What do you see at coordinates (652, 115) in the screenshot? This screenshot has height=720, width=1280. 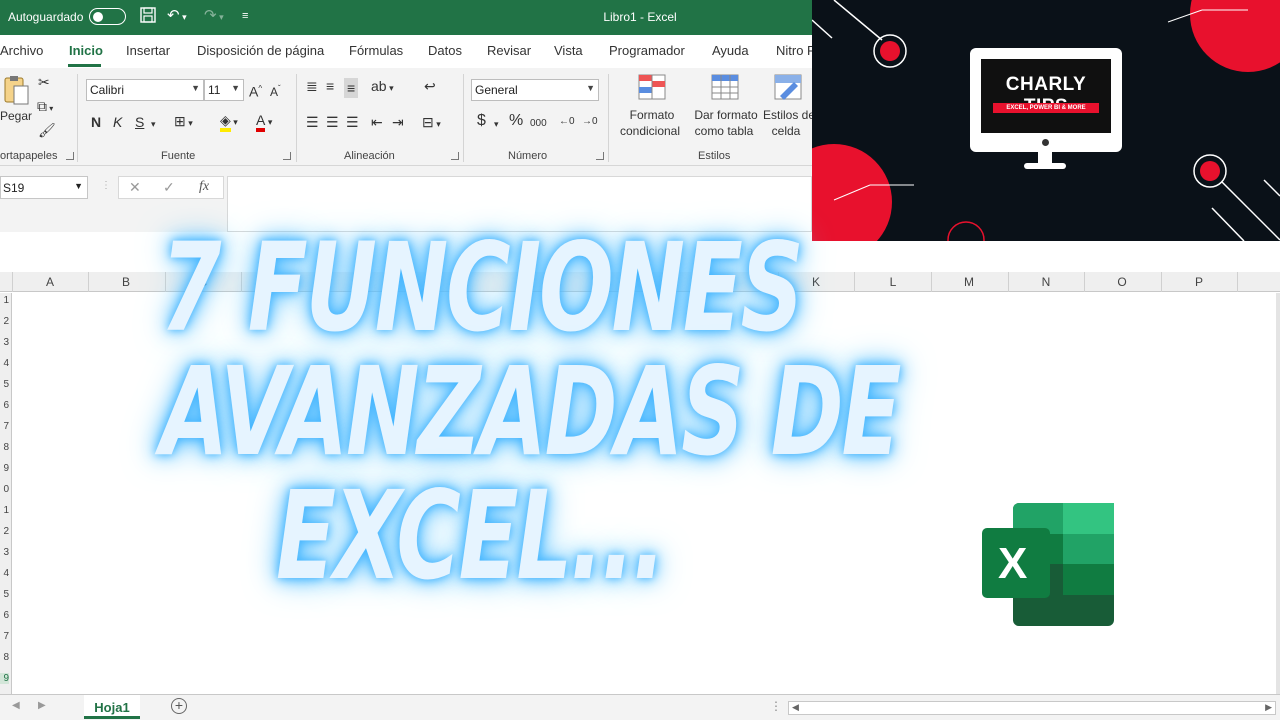 I see `conditional-format-label-1: Formato` at bounding box center [652, 115].